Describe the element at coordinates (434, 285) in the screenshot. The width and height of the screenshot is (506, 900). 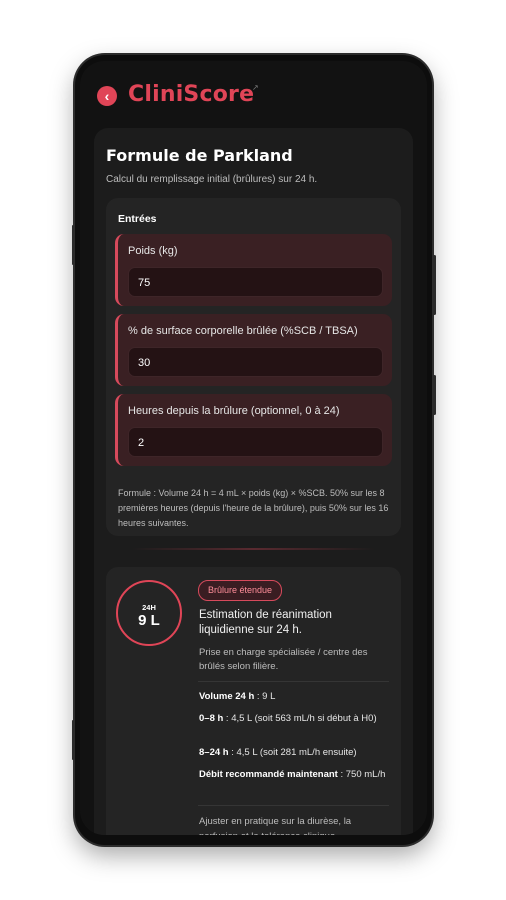
I see `volume-button` at that location.